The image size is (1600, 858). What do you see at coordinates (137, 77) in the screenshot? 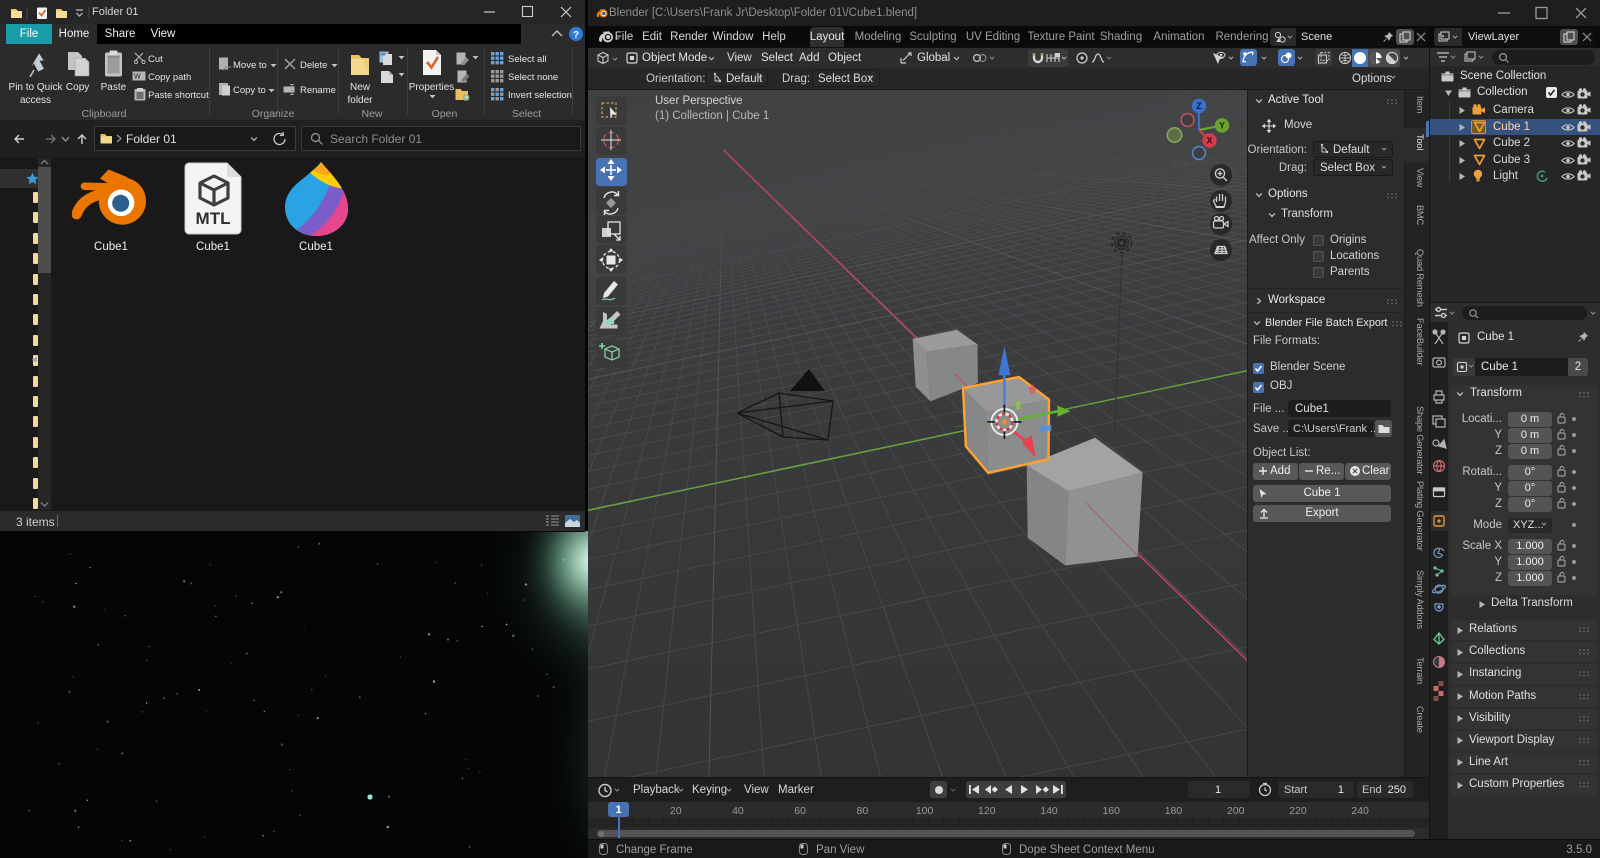
I see `svg-text: W` at bounding box center [137, 77].